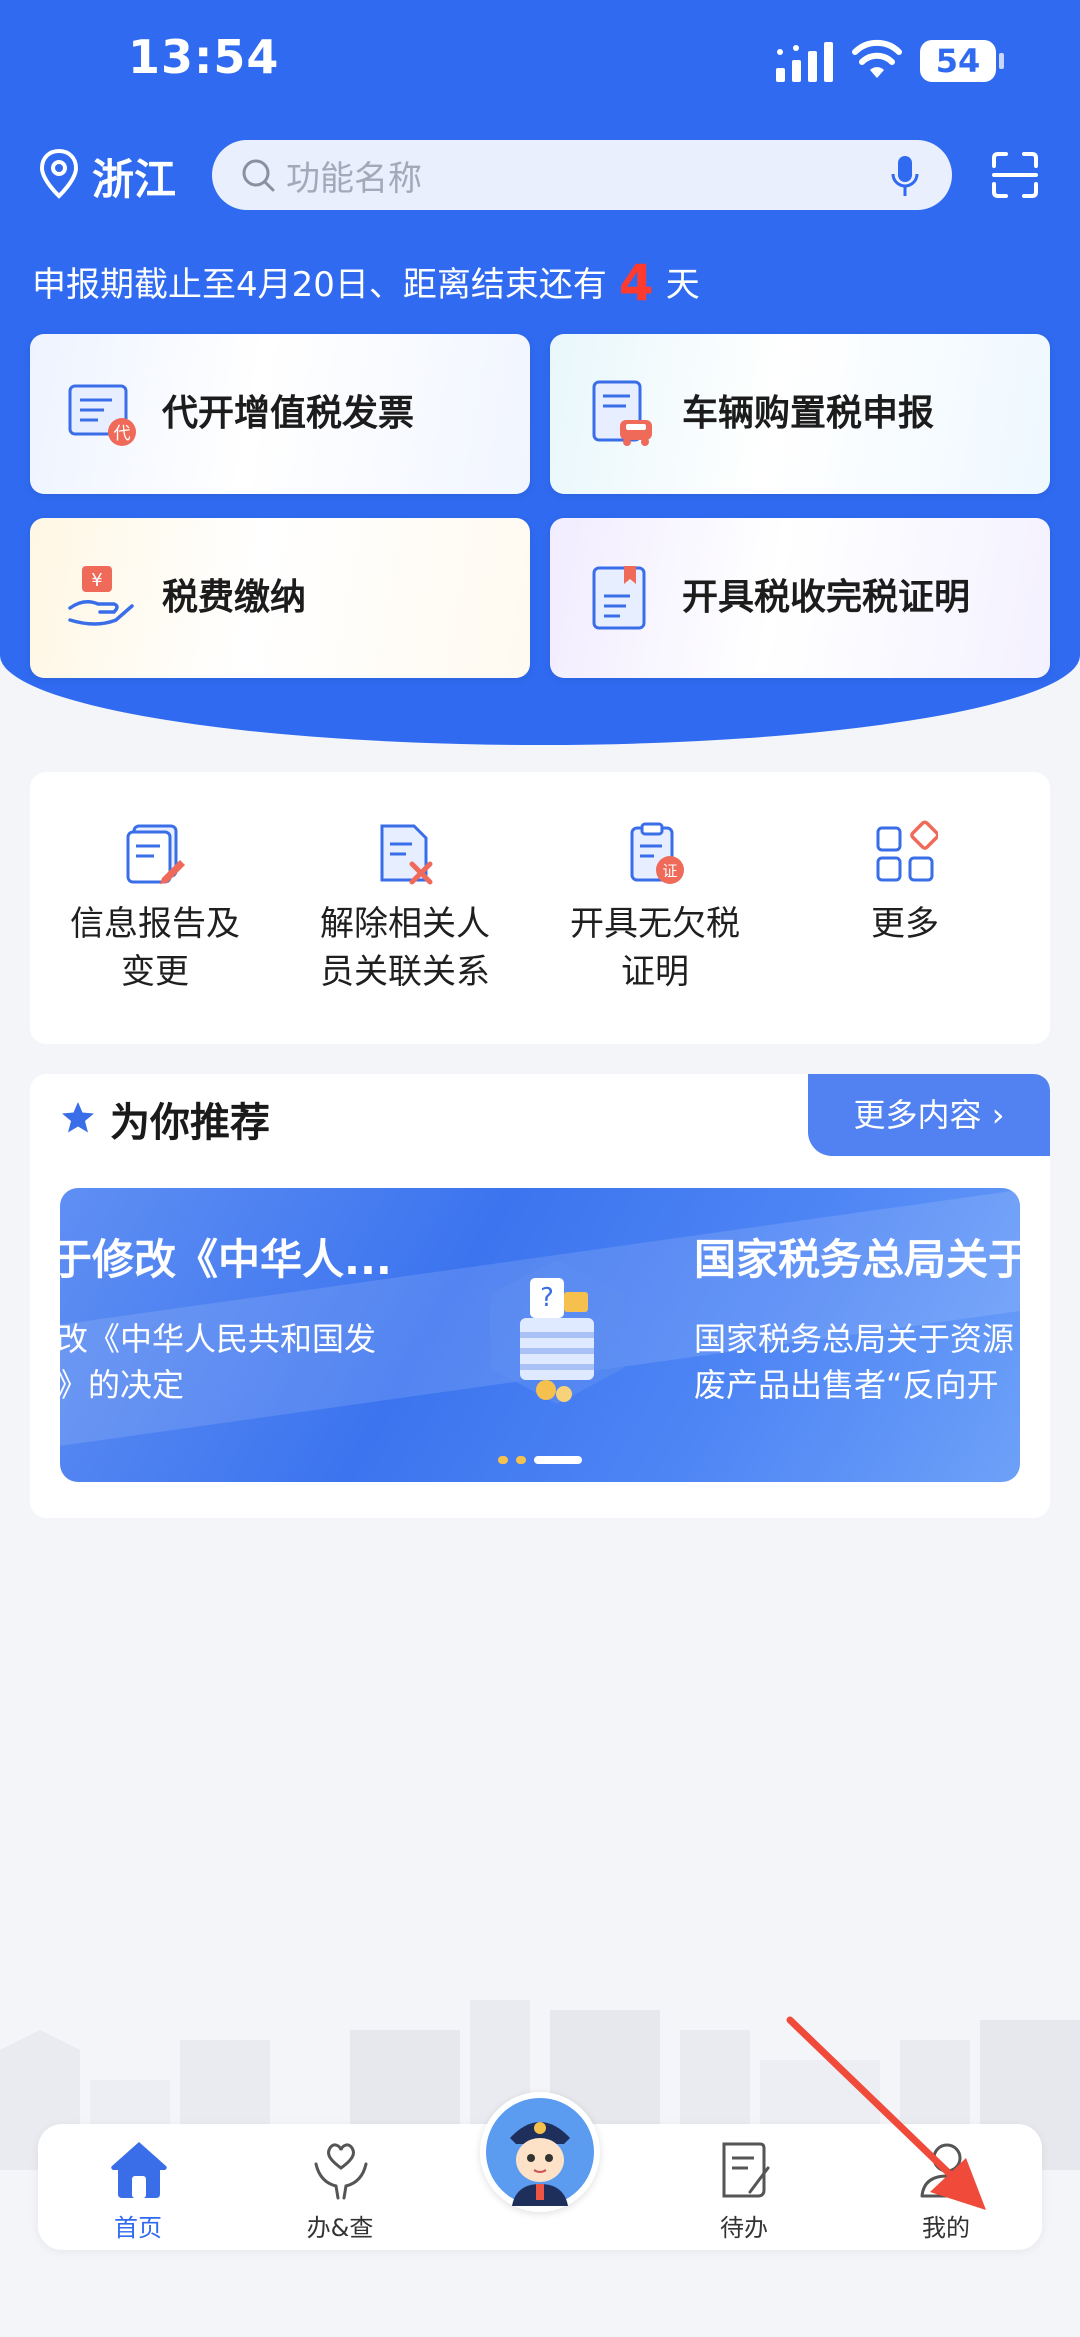 Image resolution: width=1080 pixels, height=2337 pixels. What do you see at coordinates (962, 61) in the screenshot?
I see `battery-indicator: 54` at bounding box center [962, 61].